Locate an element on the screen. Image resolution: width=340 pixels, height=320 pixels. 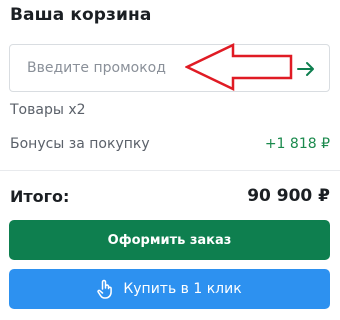
bonus-value: +1 818 ₽ is located at coordinates (297, 144).